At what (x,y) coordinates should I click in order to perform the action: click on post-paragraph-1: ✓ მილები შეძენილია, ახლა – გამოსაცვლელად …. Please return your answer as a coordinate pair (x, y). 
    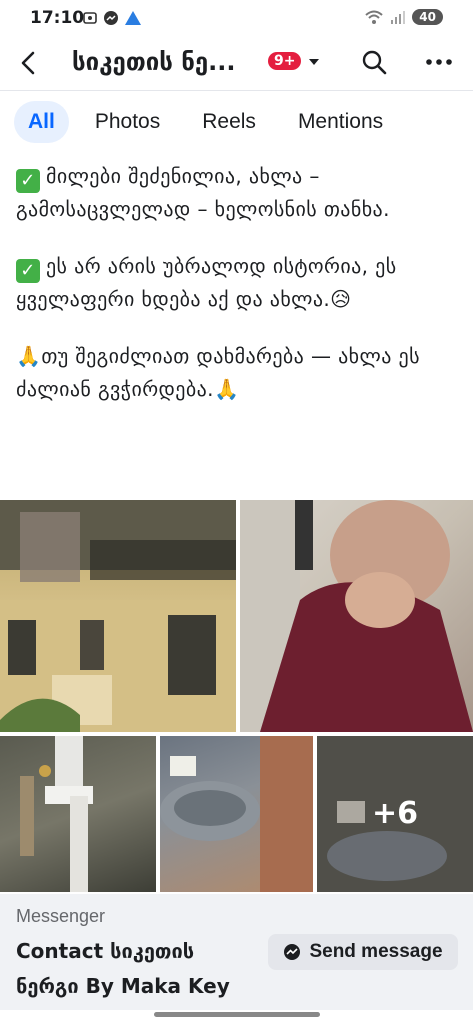
    Looking at the image, I should click on (236, 193).